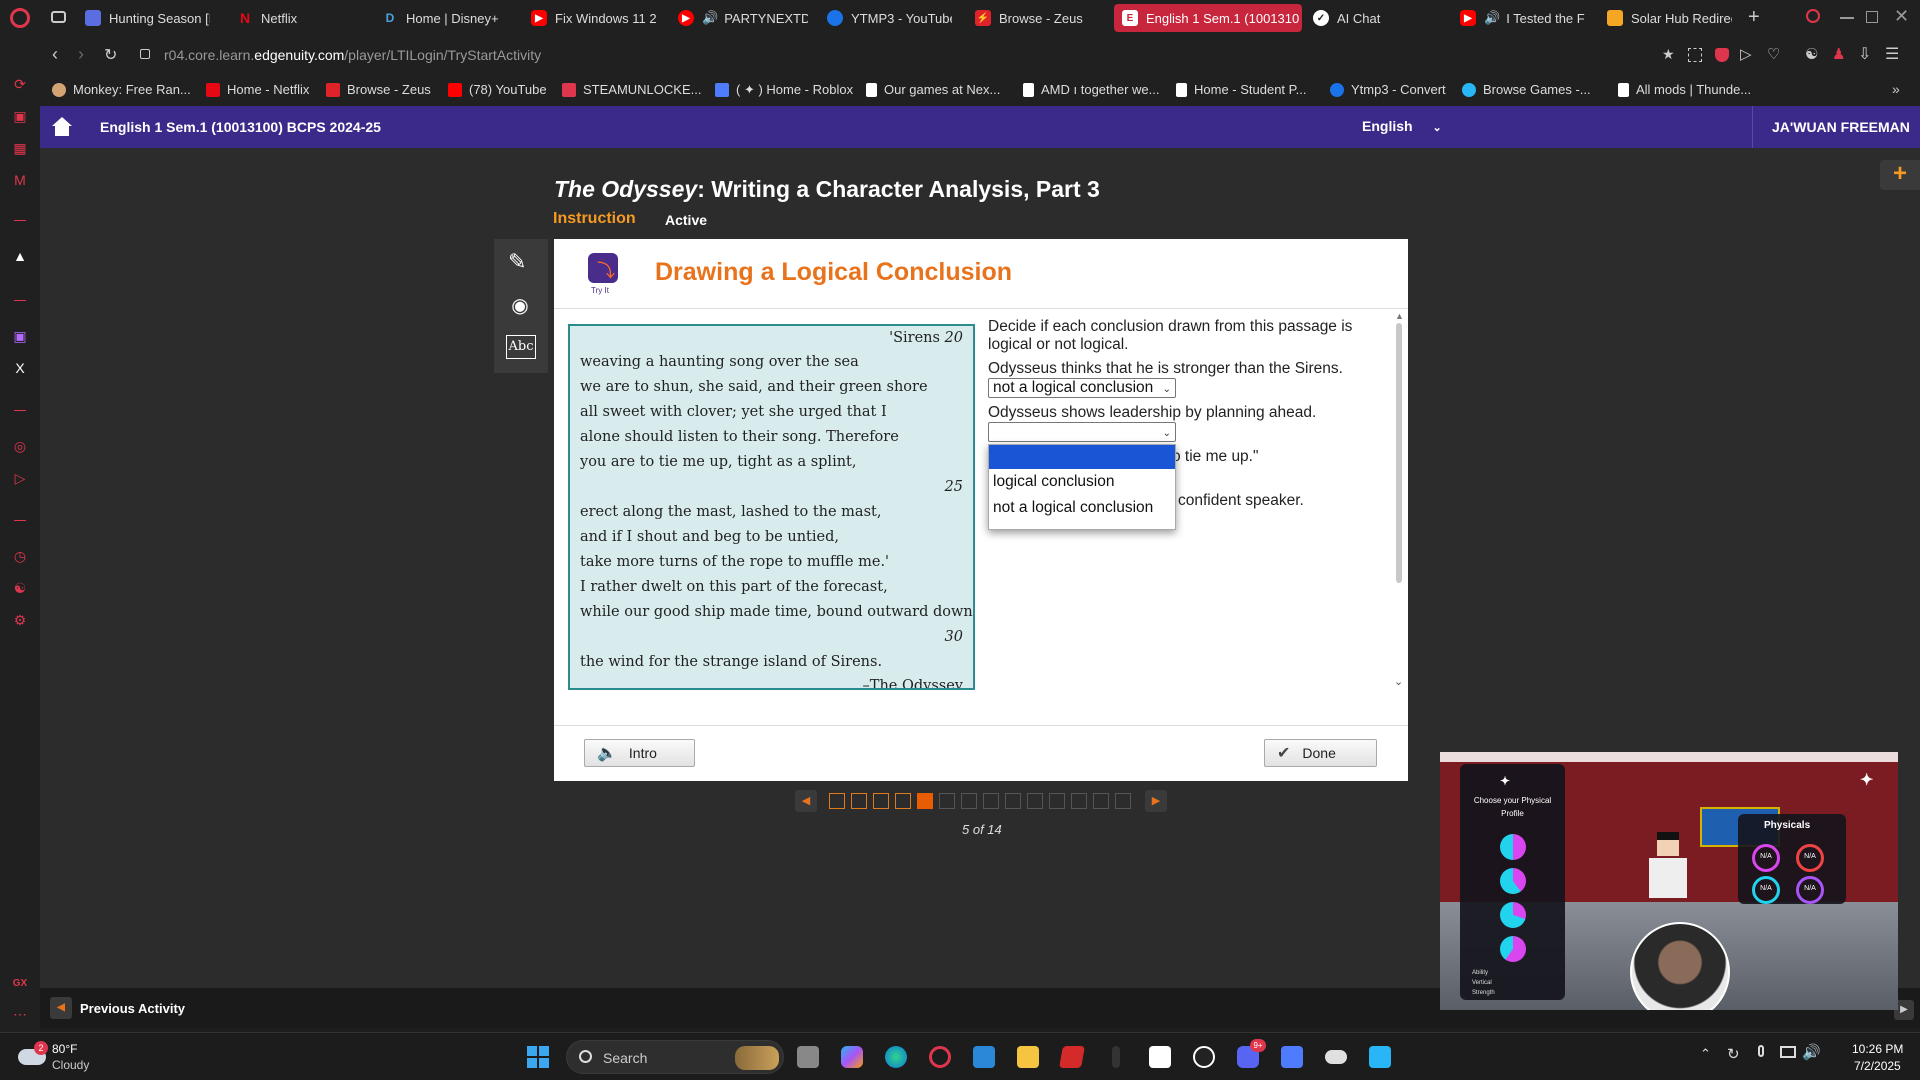  Describe the element at coordinates (808, 1057) in the screenshot. I see `task-view-icon` at that location.